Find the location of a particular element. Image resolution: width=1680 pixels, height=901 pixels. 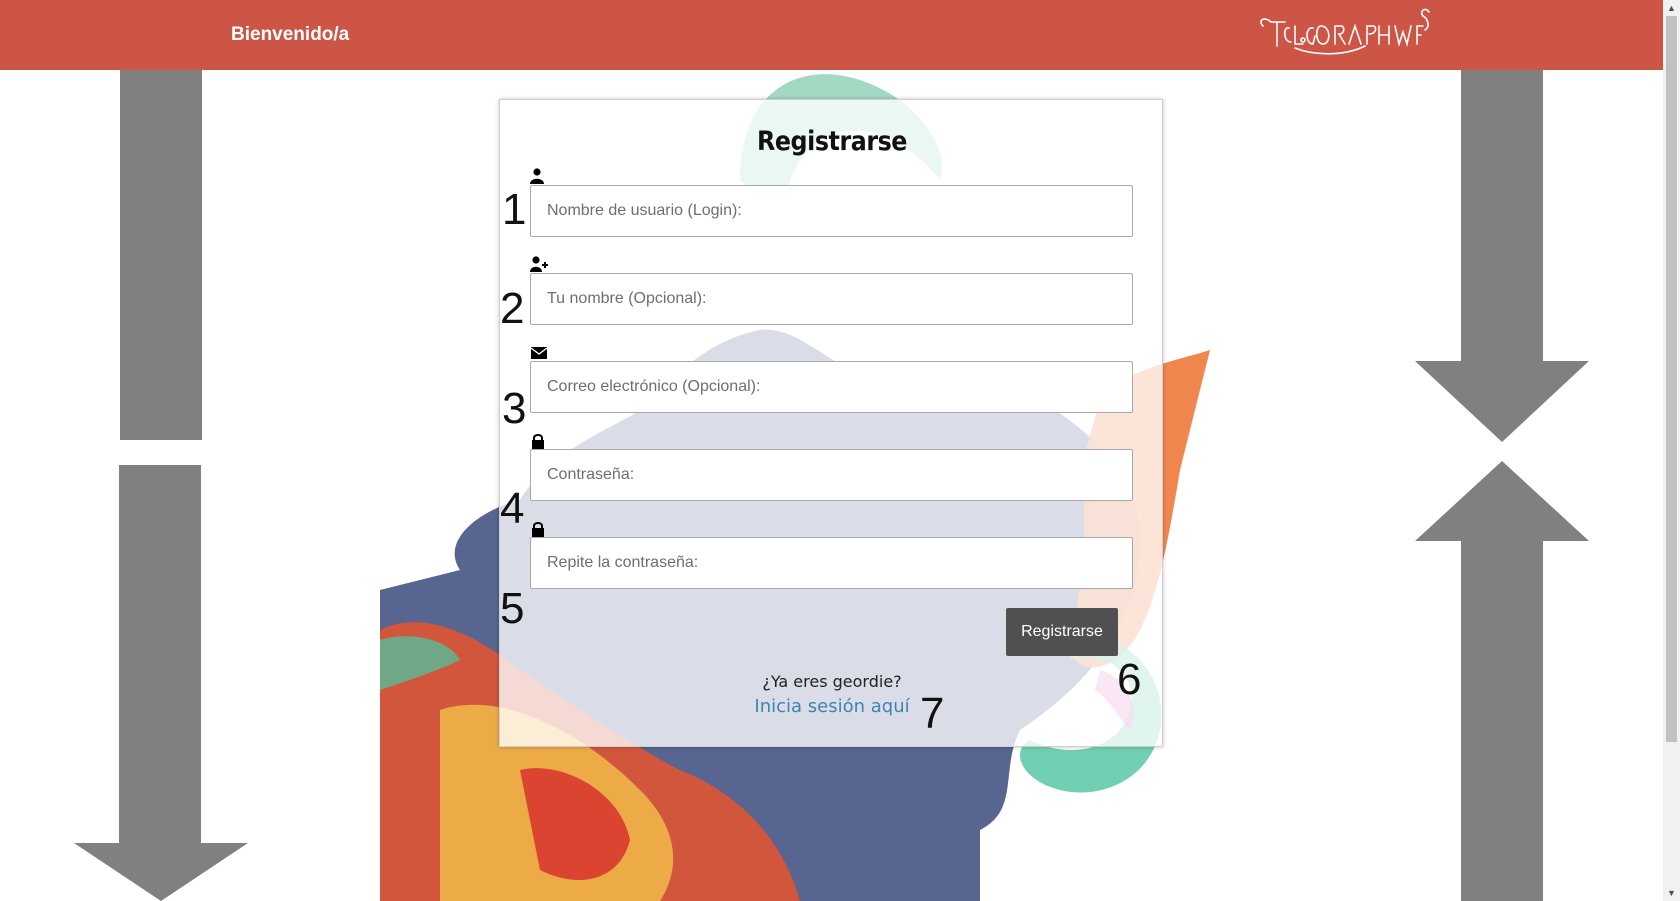

user-icon is located at coordinates (537, 176).